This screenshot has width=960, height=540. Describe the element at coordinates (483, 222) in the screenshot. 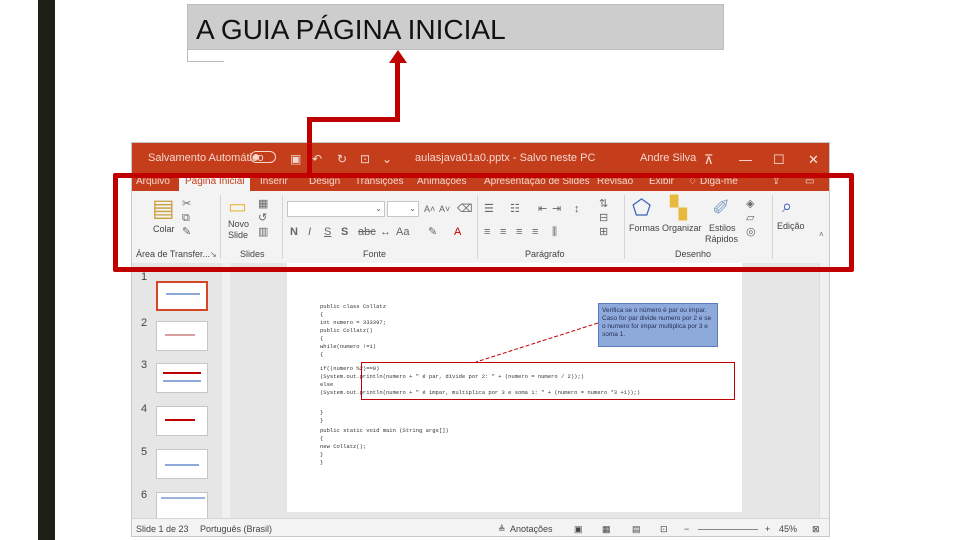

I see `ribbon-highlight-frame` at that location.